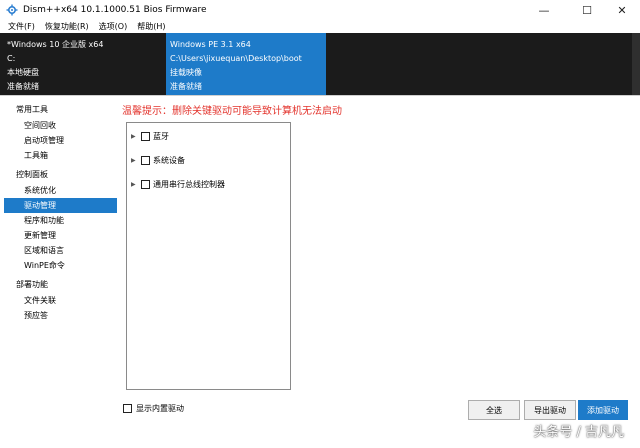 Image resolution: width=640 pixels, height=448 pixels. I want to click on menu-restore: 恢复功能(R), so click(67, 26).